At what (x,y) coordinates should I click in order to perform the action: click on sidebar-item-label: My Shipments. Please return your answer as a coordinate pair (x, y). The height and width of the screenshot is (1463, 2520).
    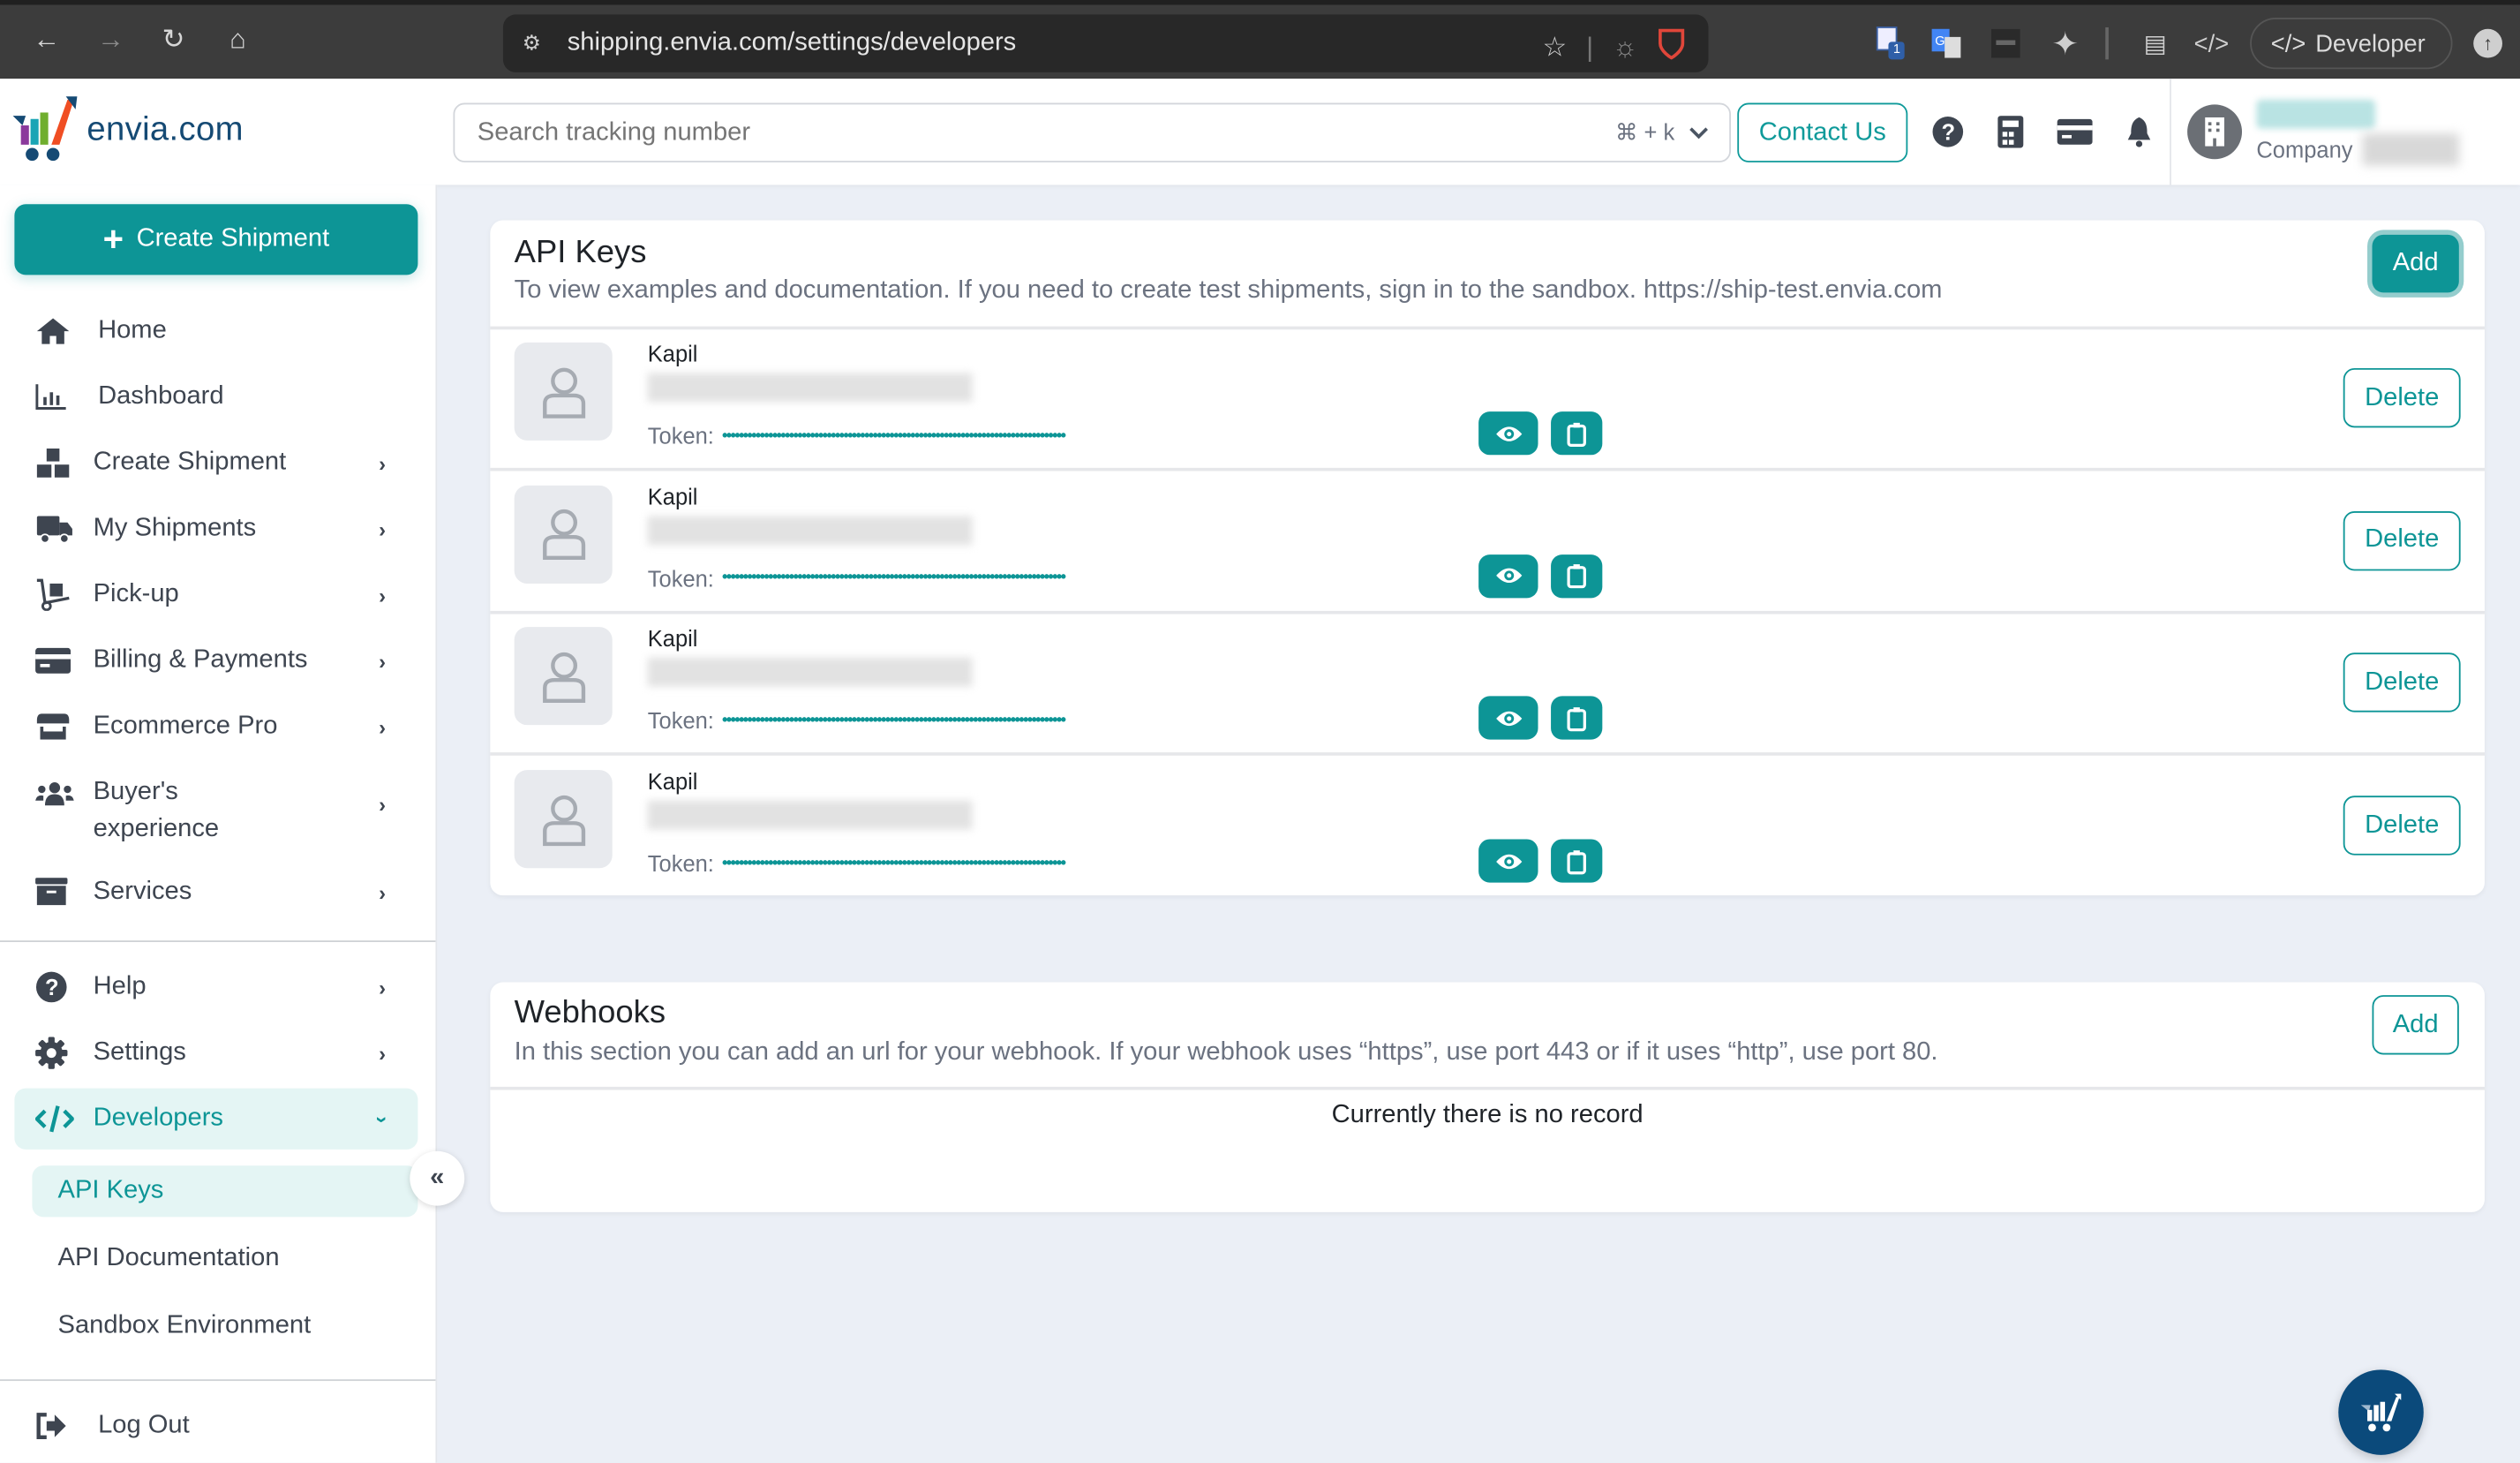
    Looking at the image, I should click on (175, 528).